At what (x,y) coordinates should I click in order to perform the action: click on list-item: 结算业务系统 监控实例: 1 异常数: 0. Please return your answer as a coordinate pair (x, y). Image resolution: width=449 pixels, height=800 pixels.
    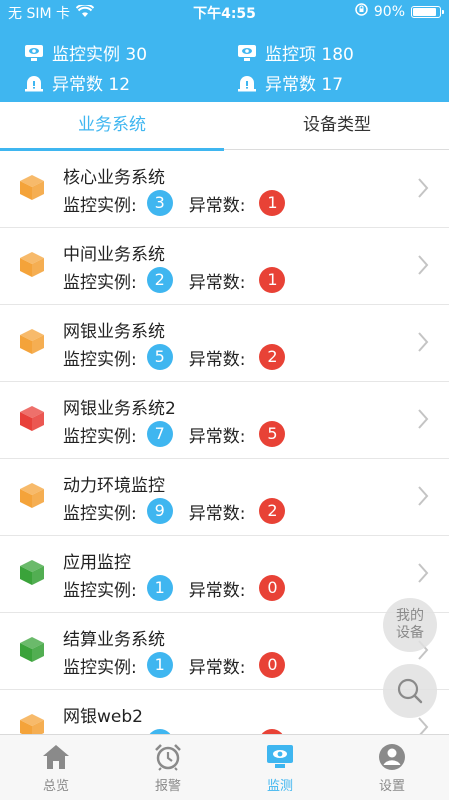
    Looking at the image, I should click on (224, 651).